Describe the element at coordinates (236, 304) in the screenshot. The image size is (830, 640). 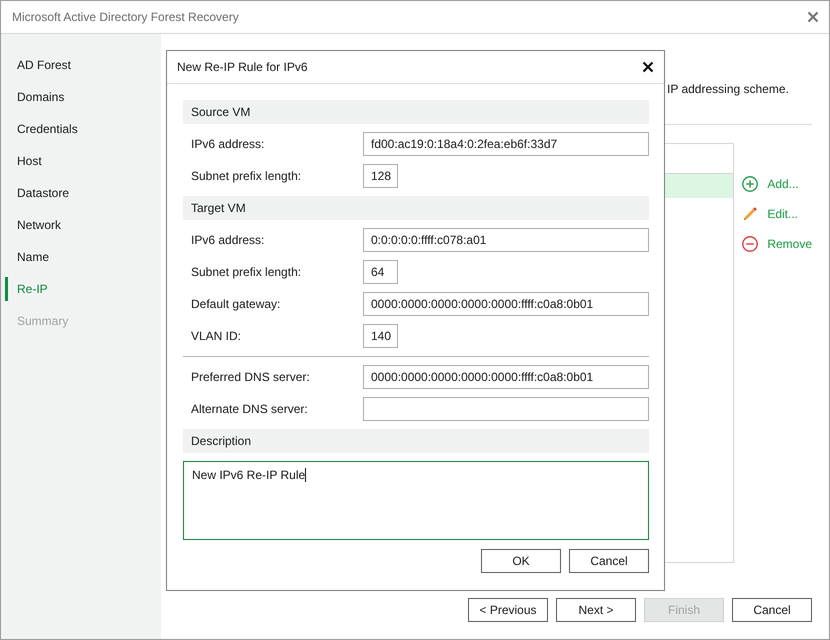
I see `field-label: Default gateway:` at that location.